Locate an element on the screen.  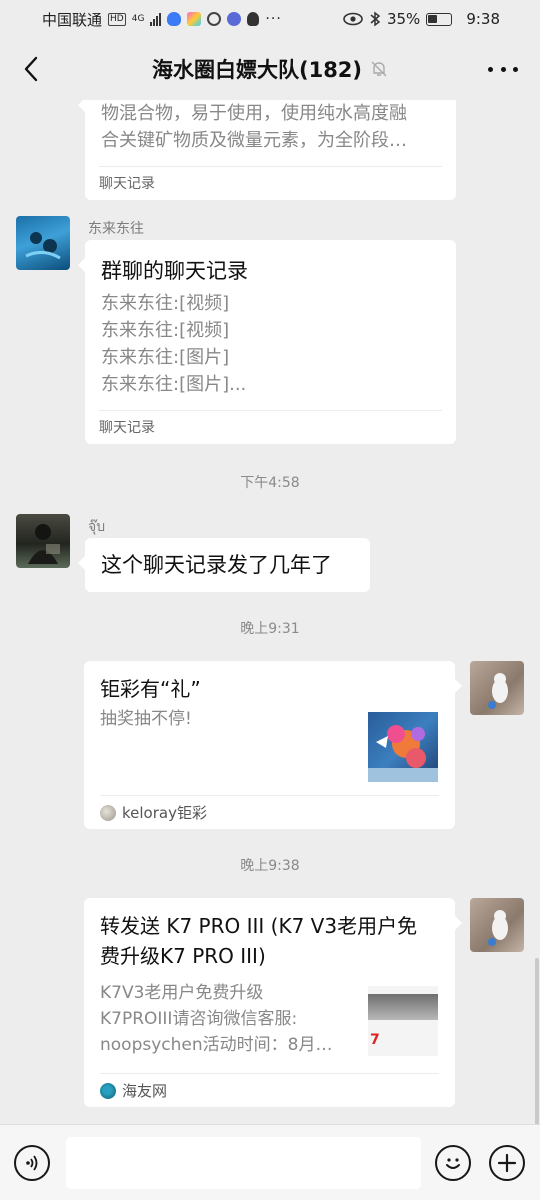
sender-name: 东来东往 is located at coordinates (116, 229).